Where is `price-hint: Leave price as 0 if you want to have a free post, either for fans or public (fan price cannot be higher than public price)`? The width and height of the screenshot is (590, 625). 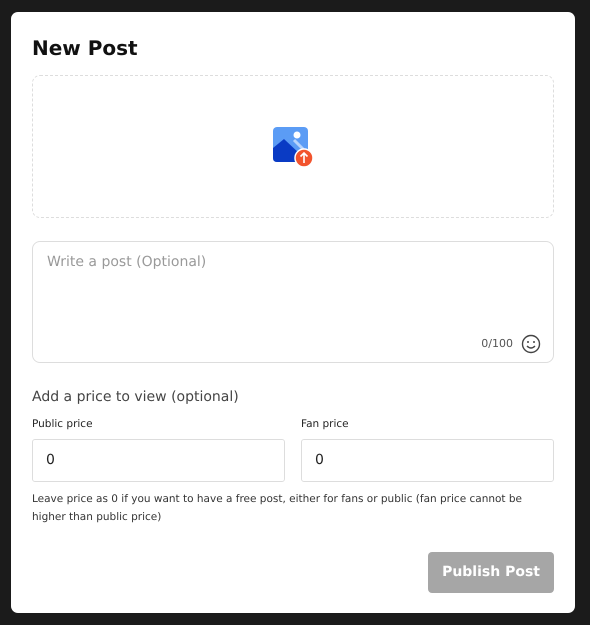 price-hint: Leave price as 0 if you want to have a free post, either for fans or public (fan price cannot be higher than public price) is located at coordinates (278, 508).